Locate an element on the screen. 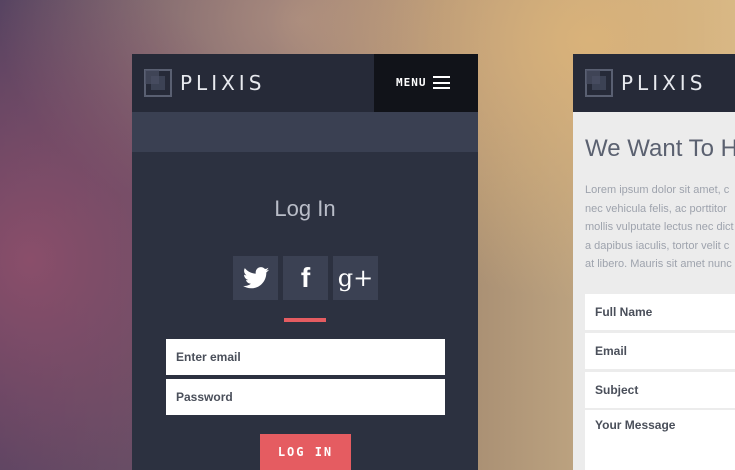  menu-label: MENU is located at coordinates (411, 82).